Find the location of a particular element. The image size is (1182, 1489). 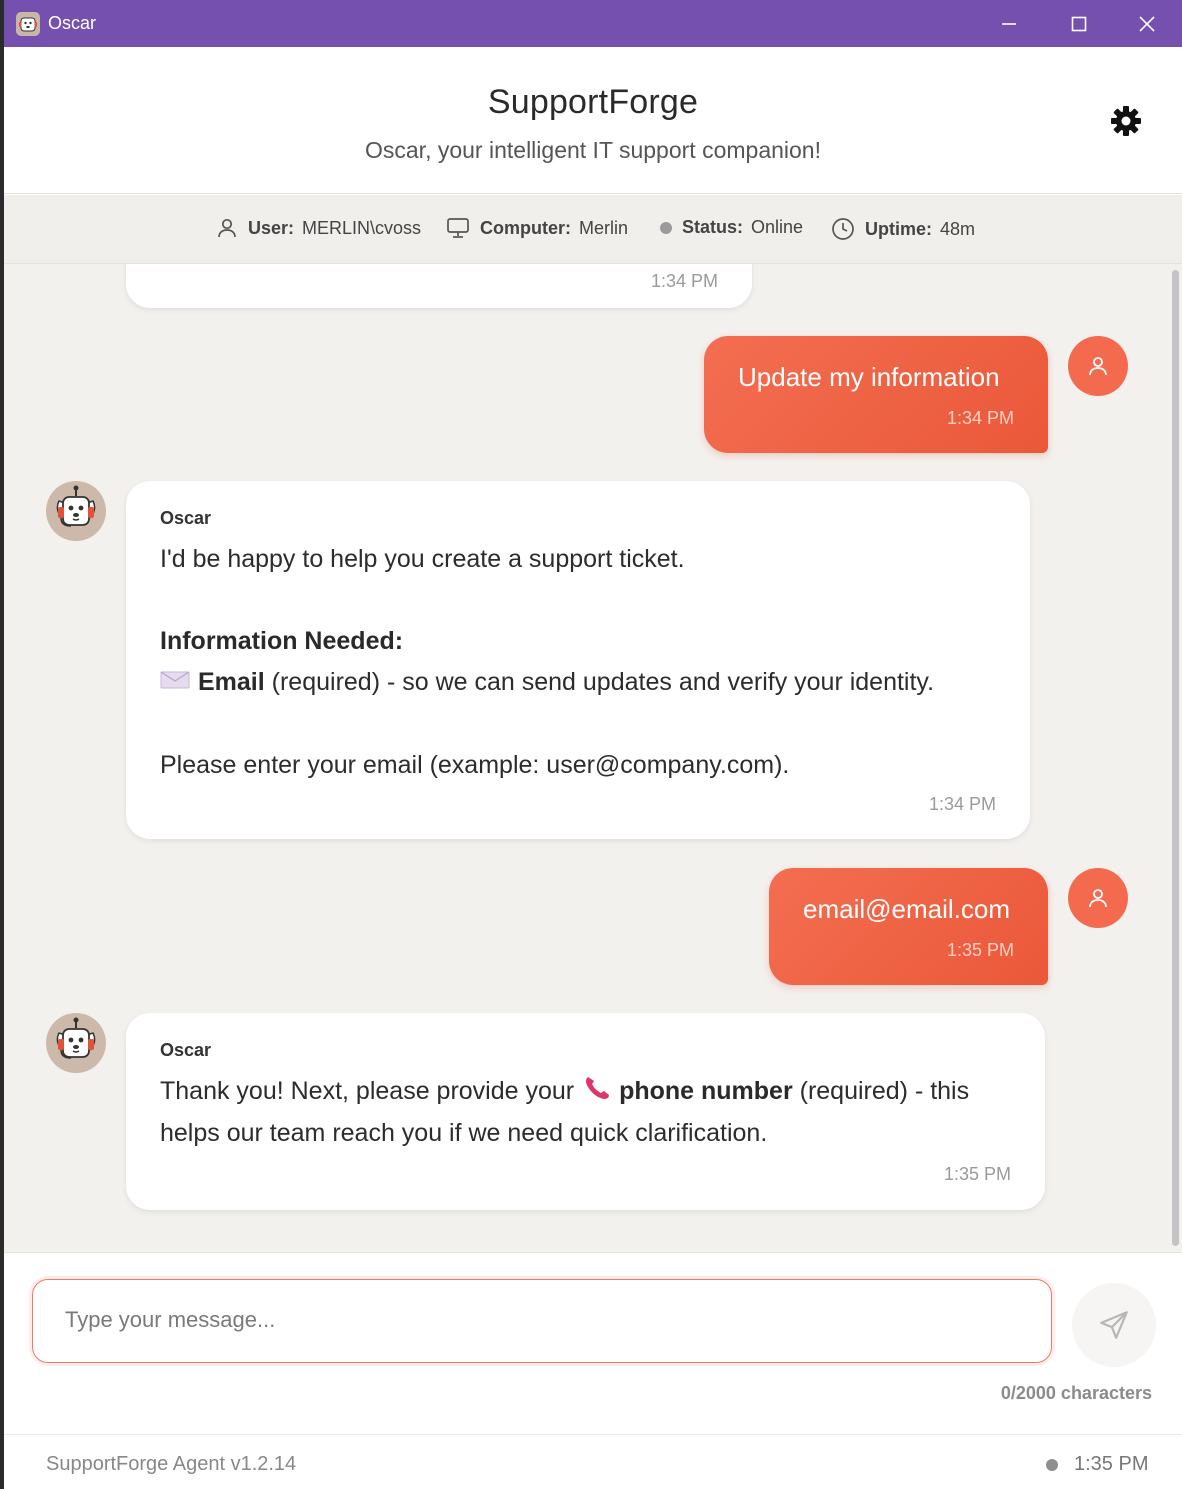

info-status-value: Online is located at coordinates (777, 227).